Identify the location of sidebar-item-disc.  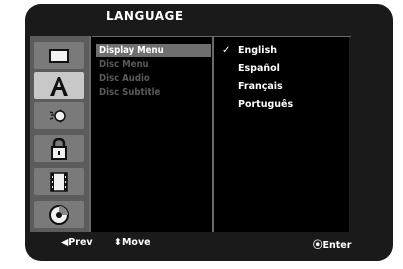
(59, 214).